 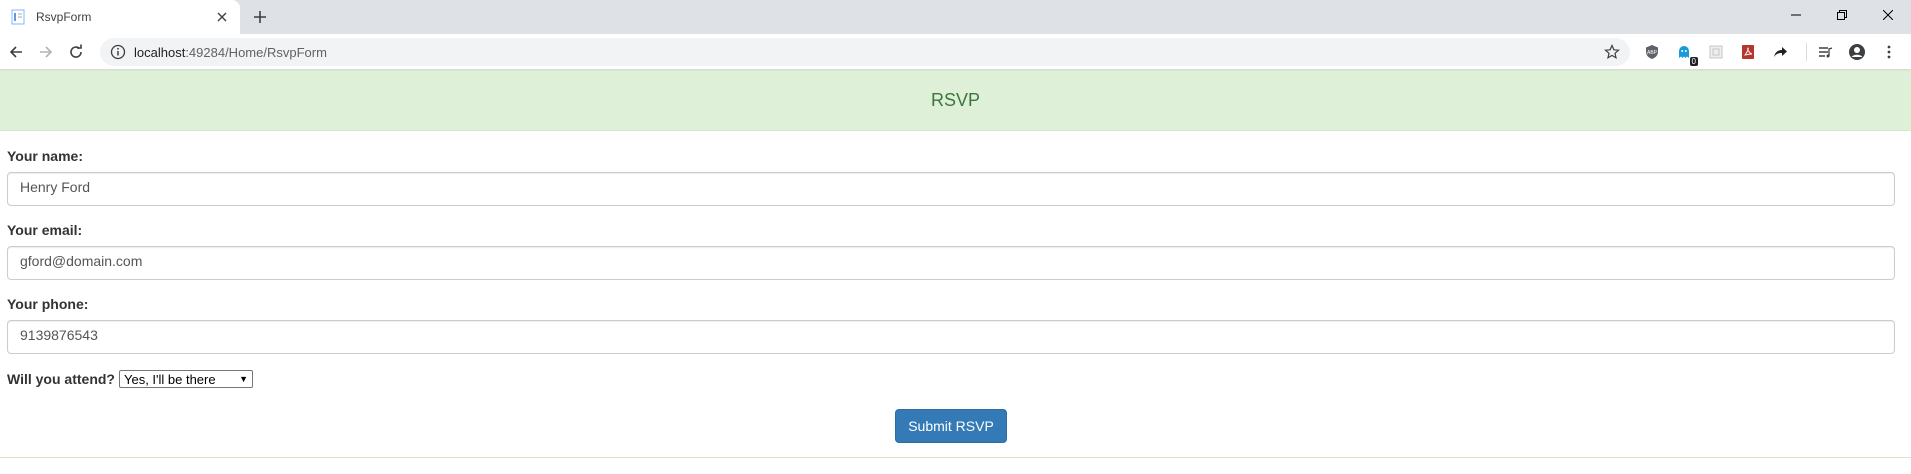 What do you see at coordinates (160, 52) in the screenshot?
I see `url-host: localhost` at bounding box center [160, 52].